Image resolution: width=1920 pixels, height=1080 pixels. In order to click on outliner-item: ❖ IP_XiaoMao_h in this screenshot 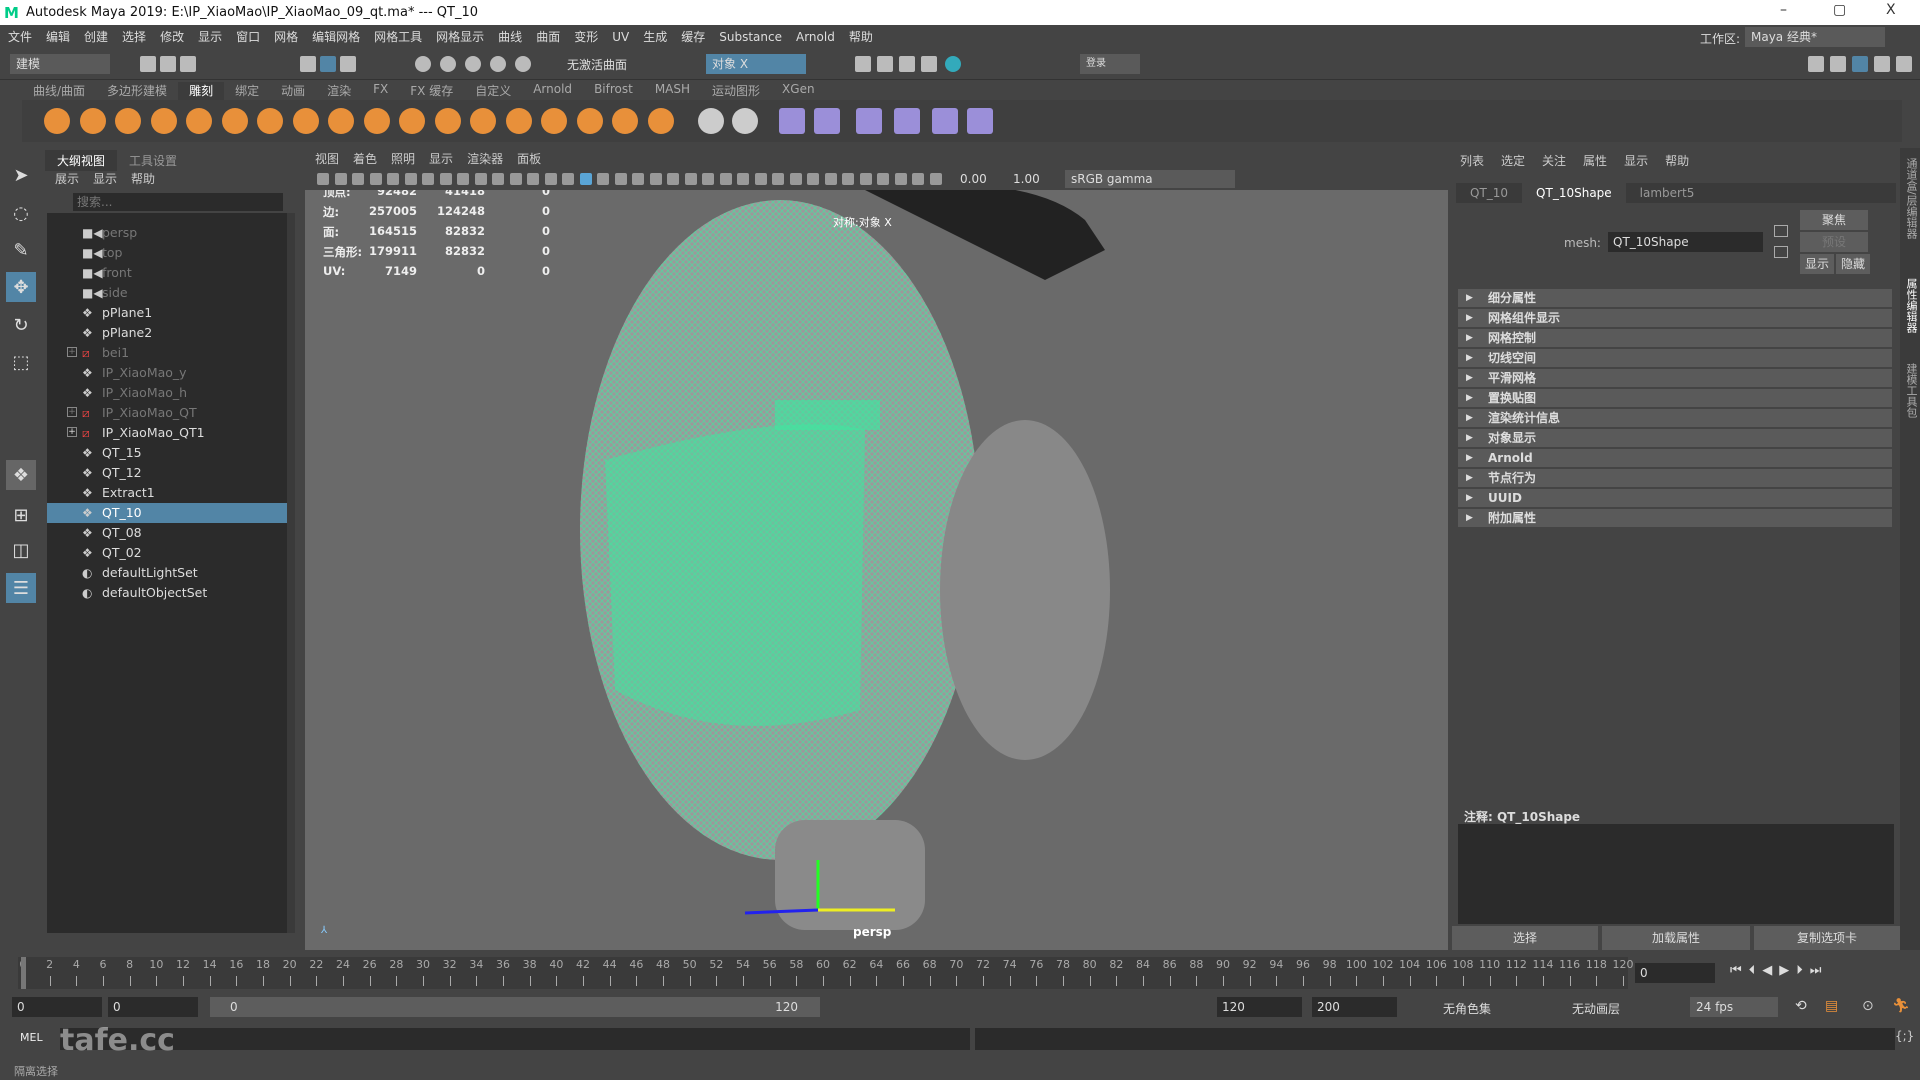, I will do `click(167, 393)`.